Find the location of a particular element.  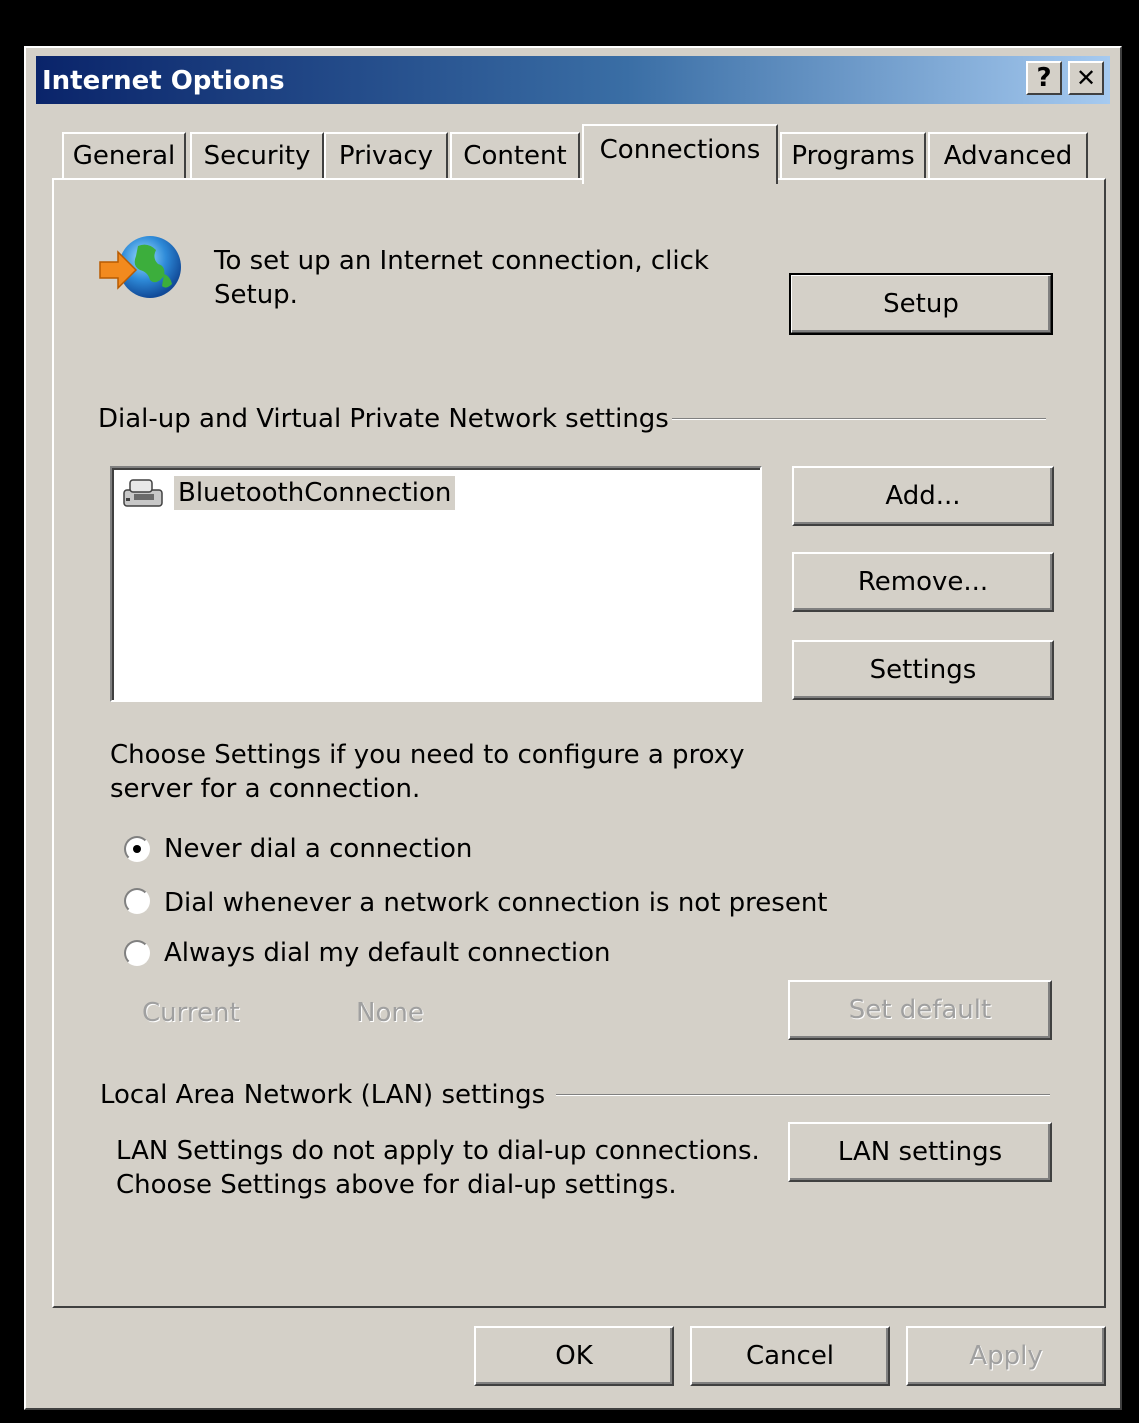

connection-name: BluetoothConnection is located at coordinates (315, 493).